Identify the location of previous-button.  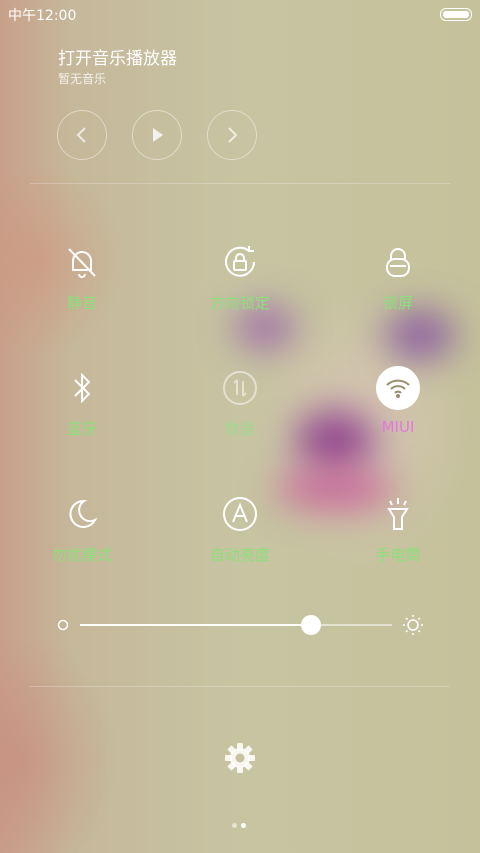
(82, 135).